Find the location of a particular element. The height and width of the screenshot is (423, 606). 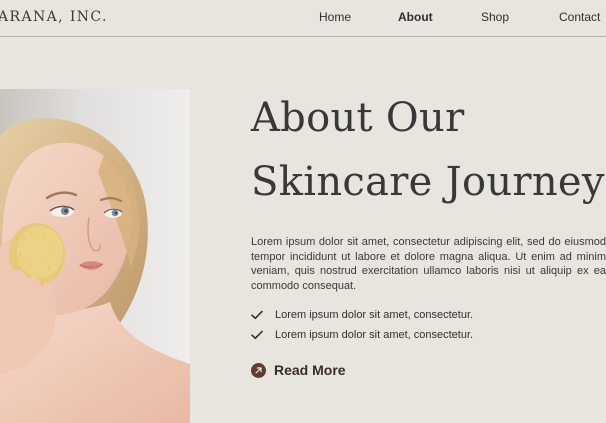

title-line-1: About Our is located at coordinates (358, 118).